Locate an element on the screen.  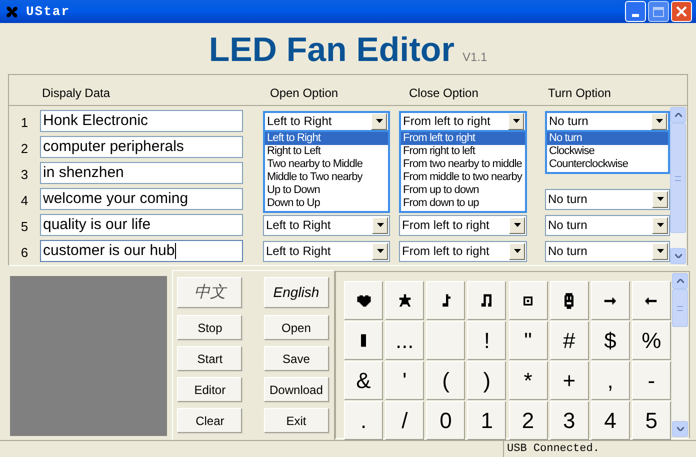
key-button: 0 is located at coordinates (446, 420).